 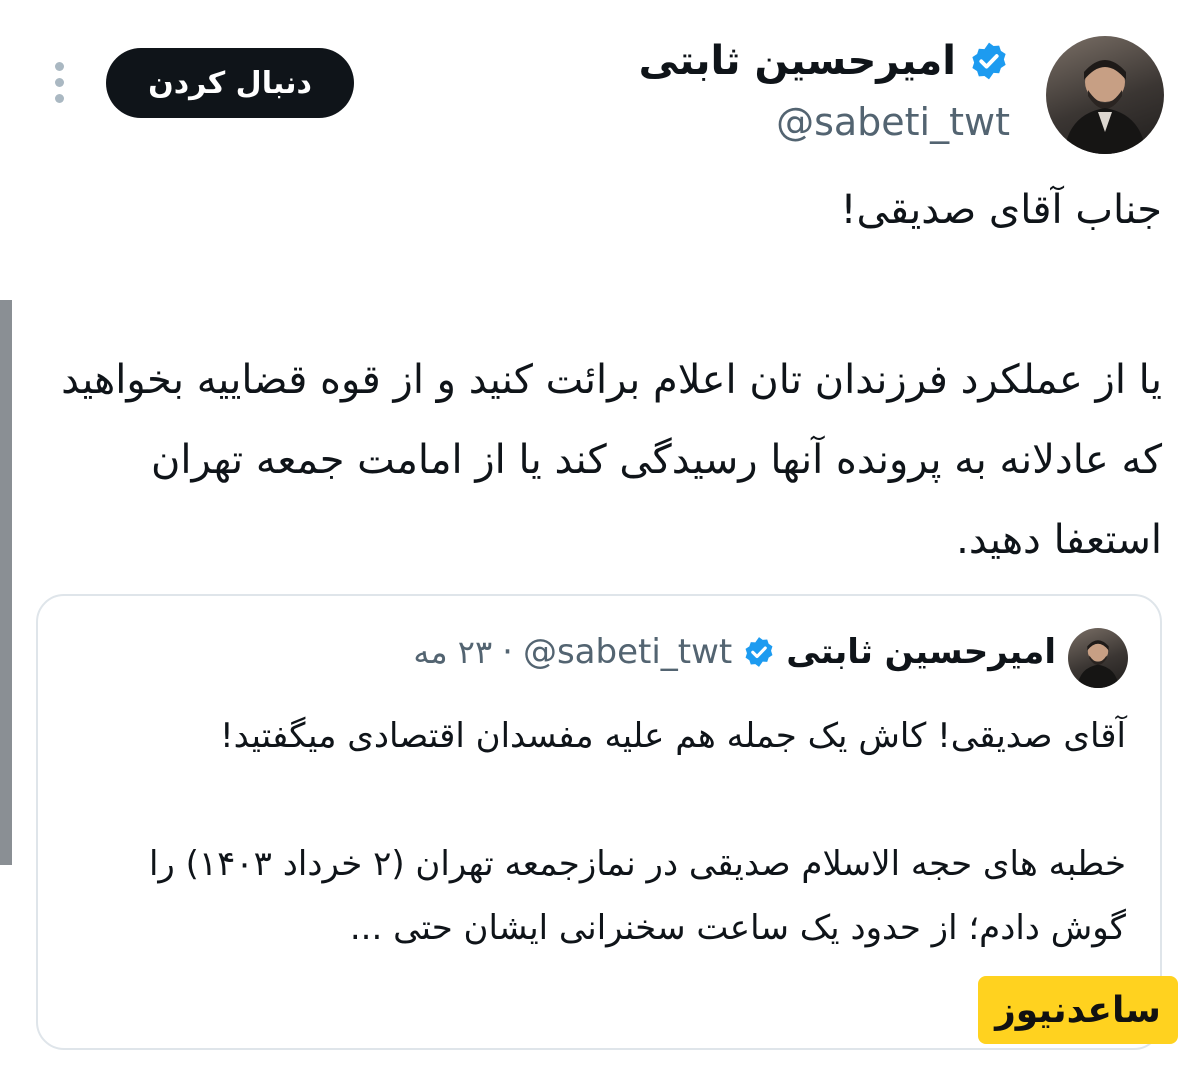 What do you see at coordinates (1105, 95) in the screenshot?
I see `avatar` at bounding box center [1105, 95].